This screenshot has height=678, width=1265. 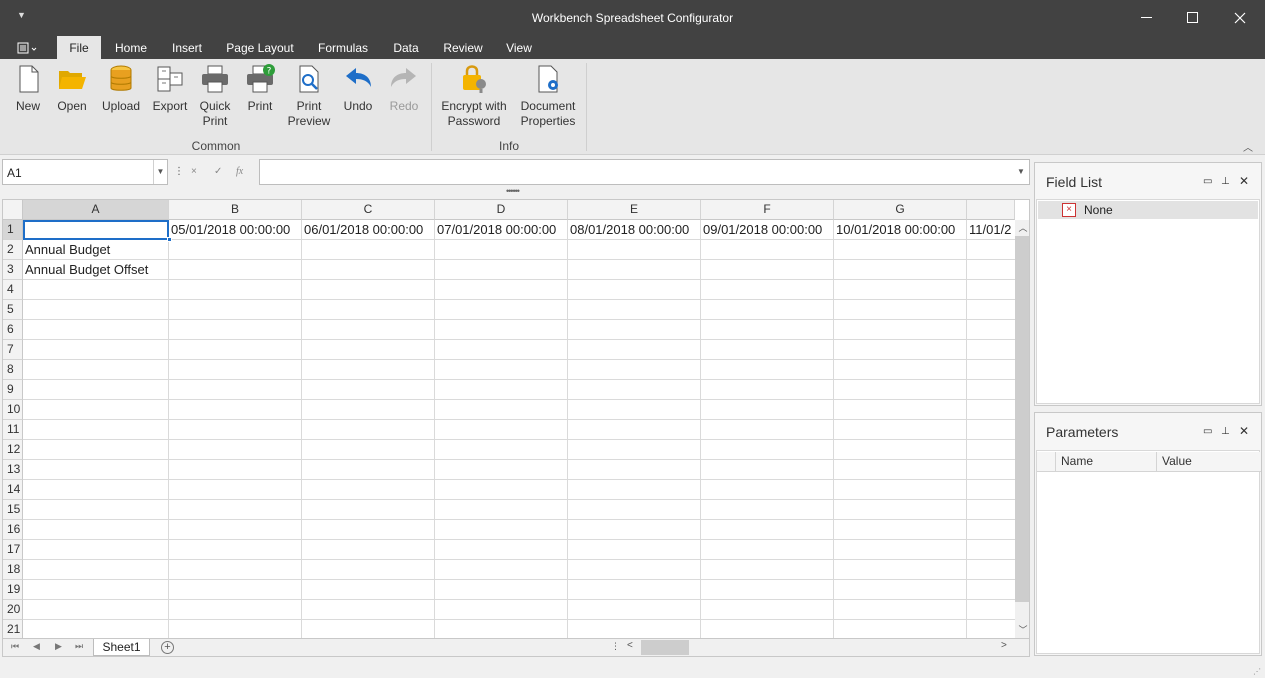 What do you see at coordinates (235, 230) in the screenshot?
I see `cell-b1: 05/01/2018 00:00:00` at bounding box center [235, 230].